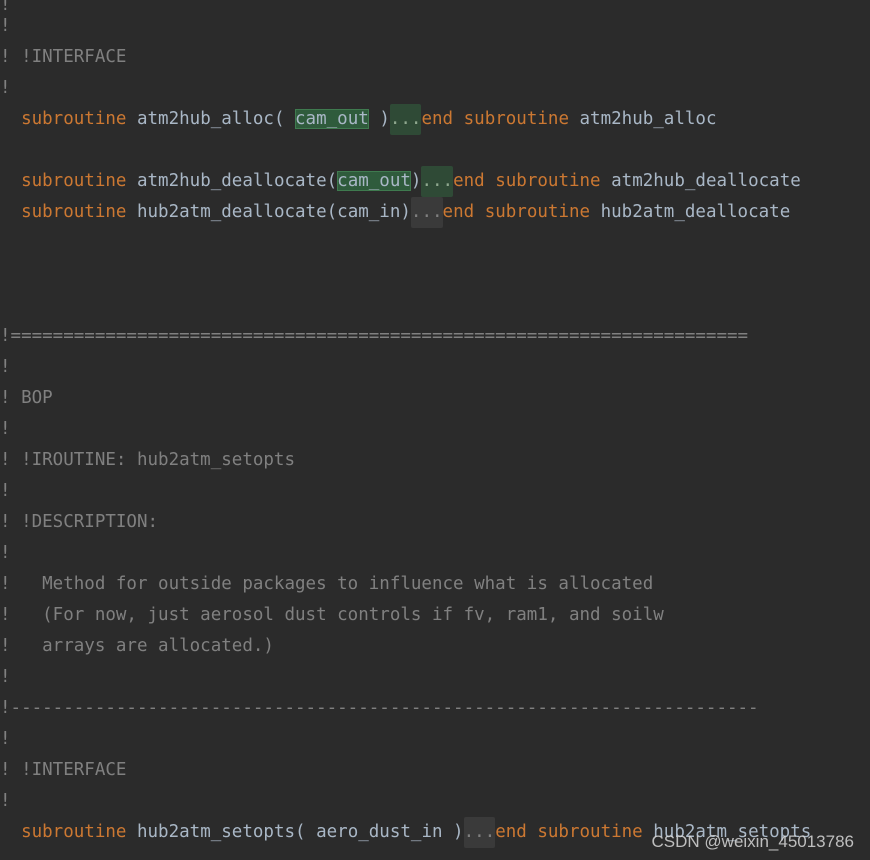 The width and height of the screenshot is (870, 860). I want to click on code-line: ! arrays are allocated.), so click(137, 646).